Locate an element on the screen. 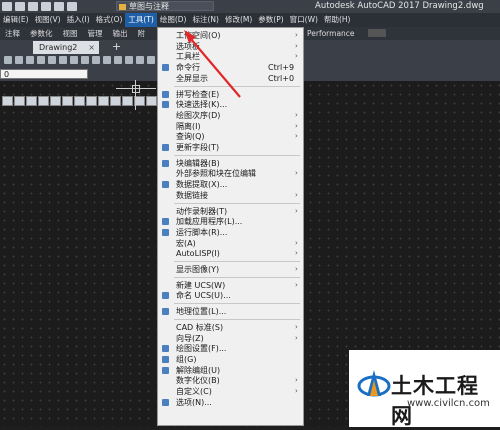 The height and width of the screenshot is (430, 500). properties-icon is located at coordinates (140, 60).